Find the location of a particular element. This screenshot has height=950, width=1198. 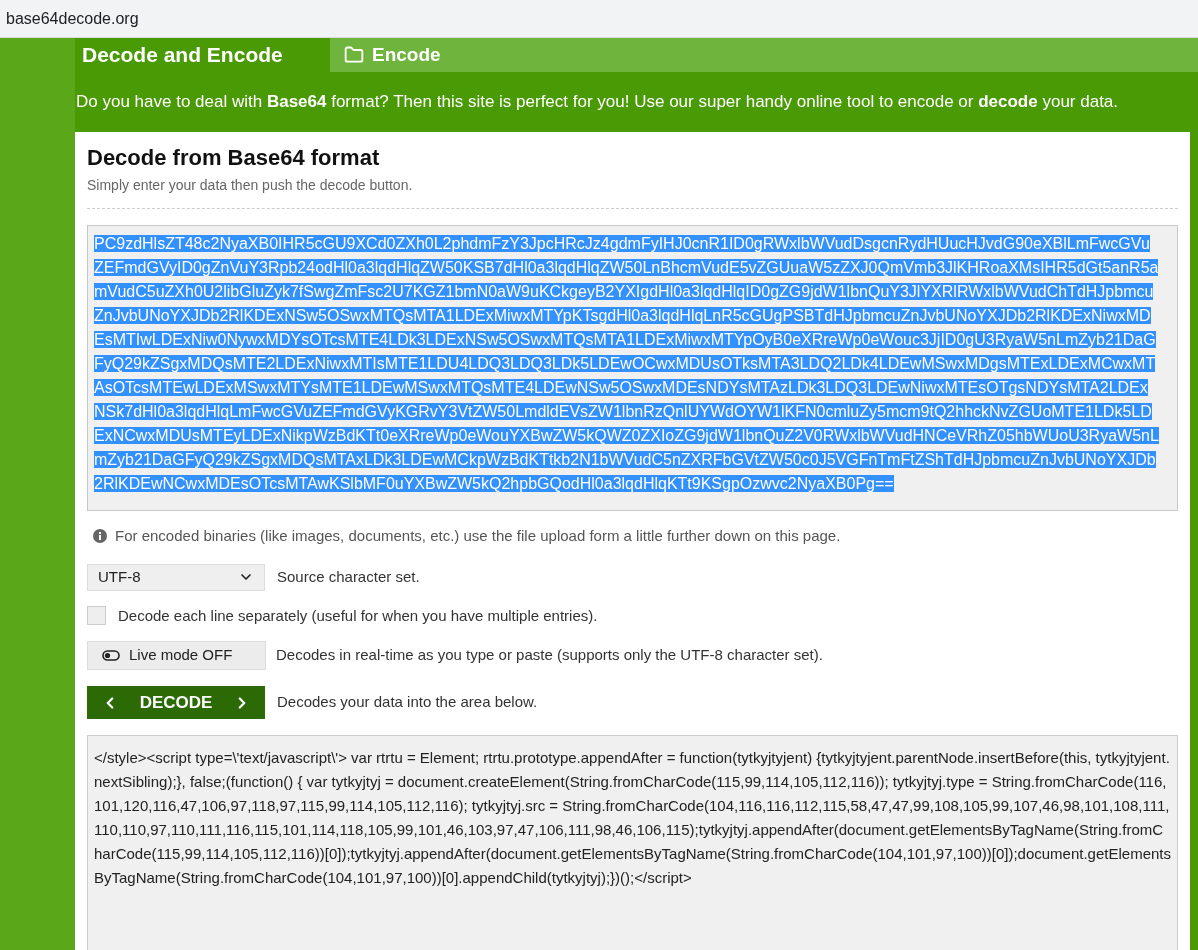

panel-subtitle: Simply enter your data then push the decode button. is located at coordinates (250, 185).